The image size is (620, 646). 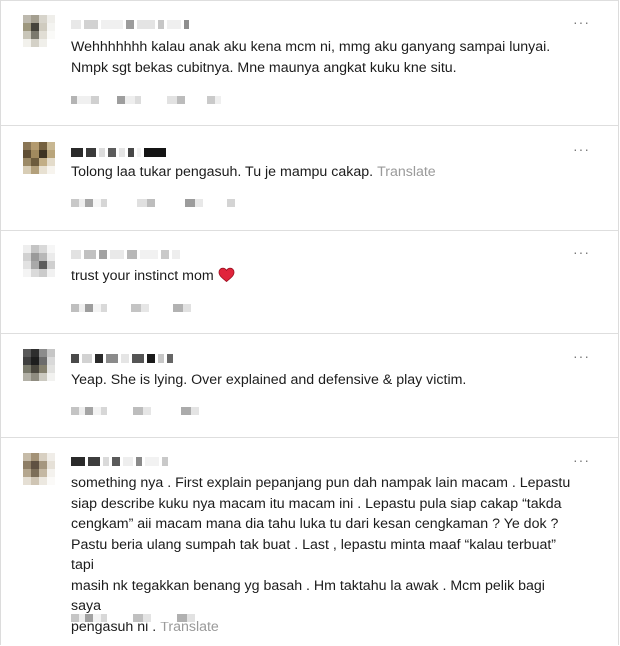 I want to click on comment-text: trust your instinct mom, so click(x=324, y=276).